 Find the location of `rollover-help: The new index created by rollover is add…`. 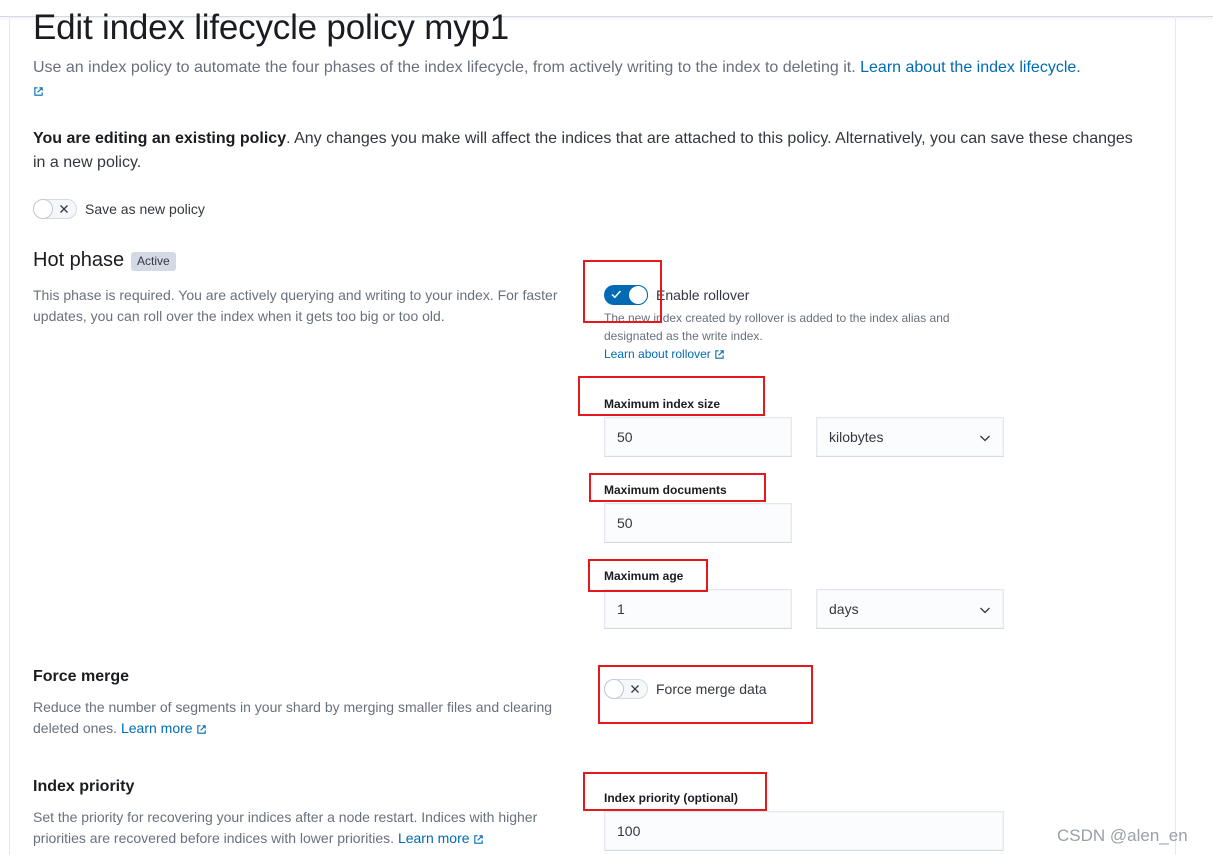

rollover-help: The new index created by rollover is add… is located at coordinates (794, 336).